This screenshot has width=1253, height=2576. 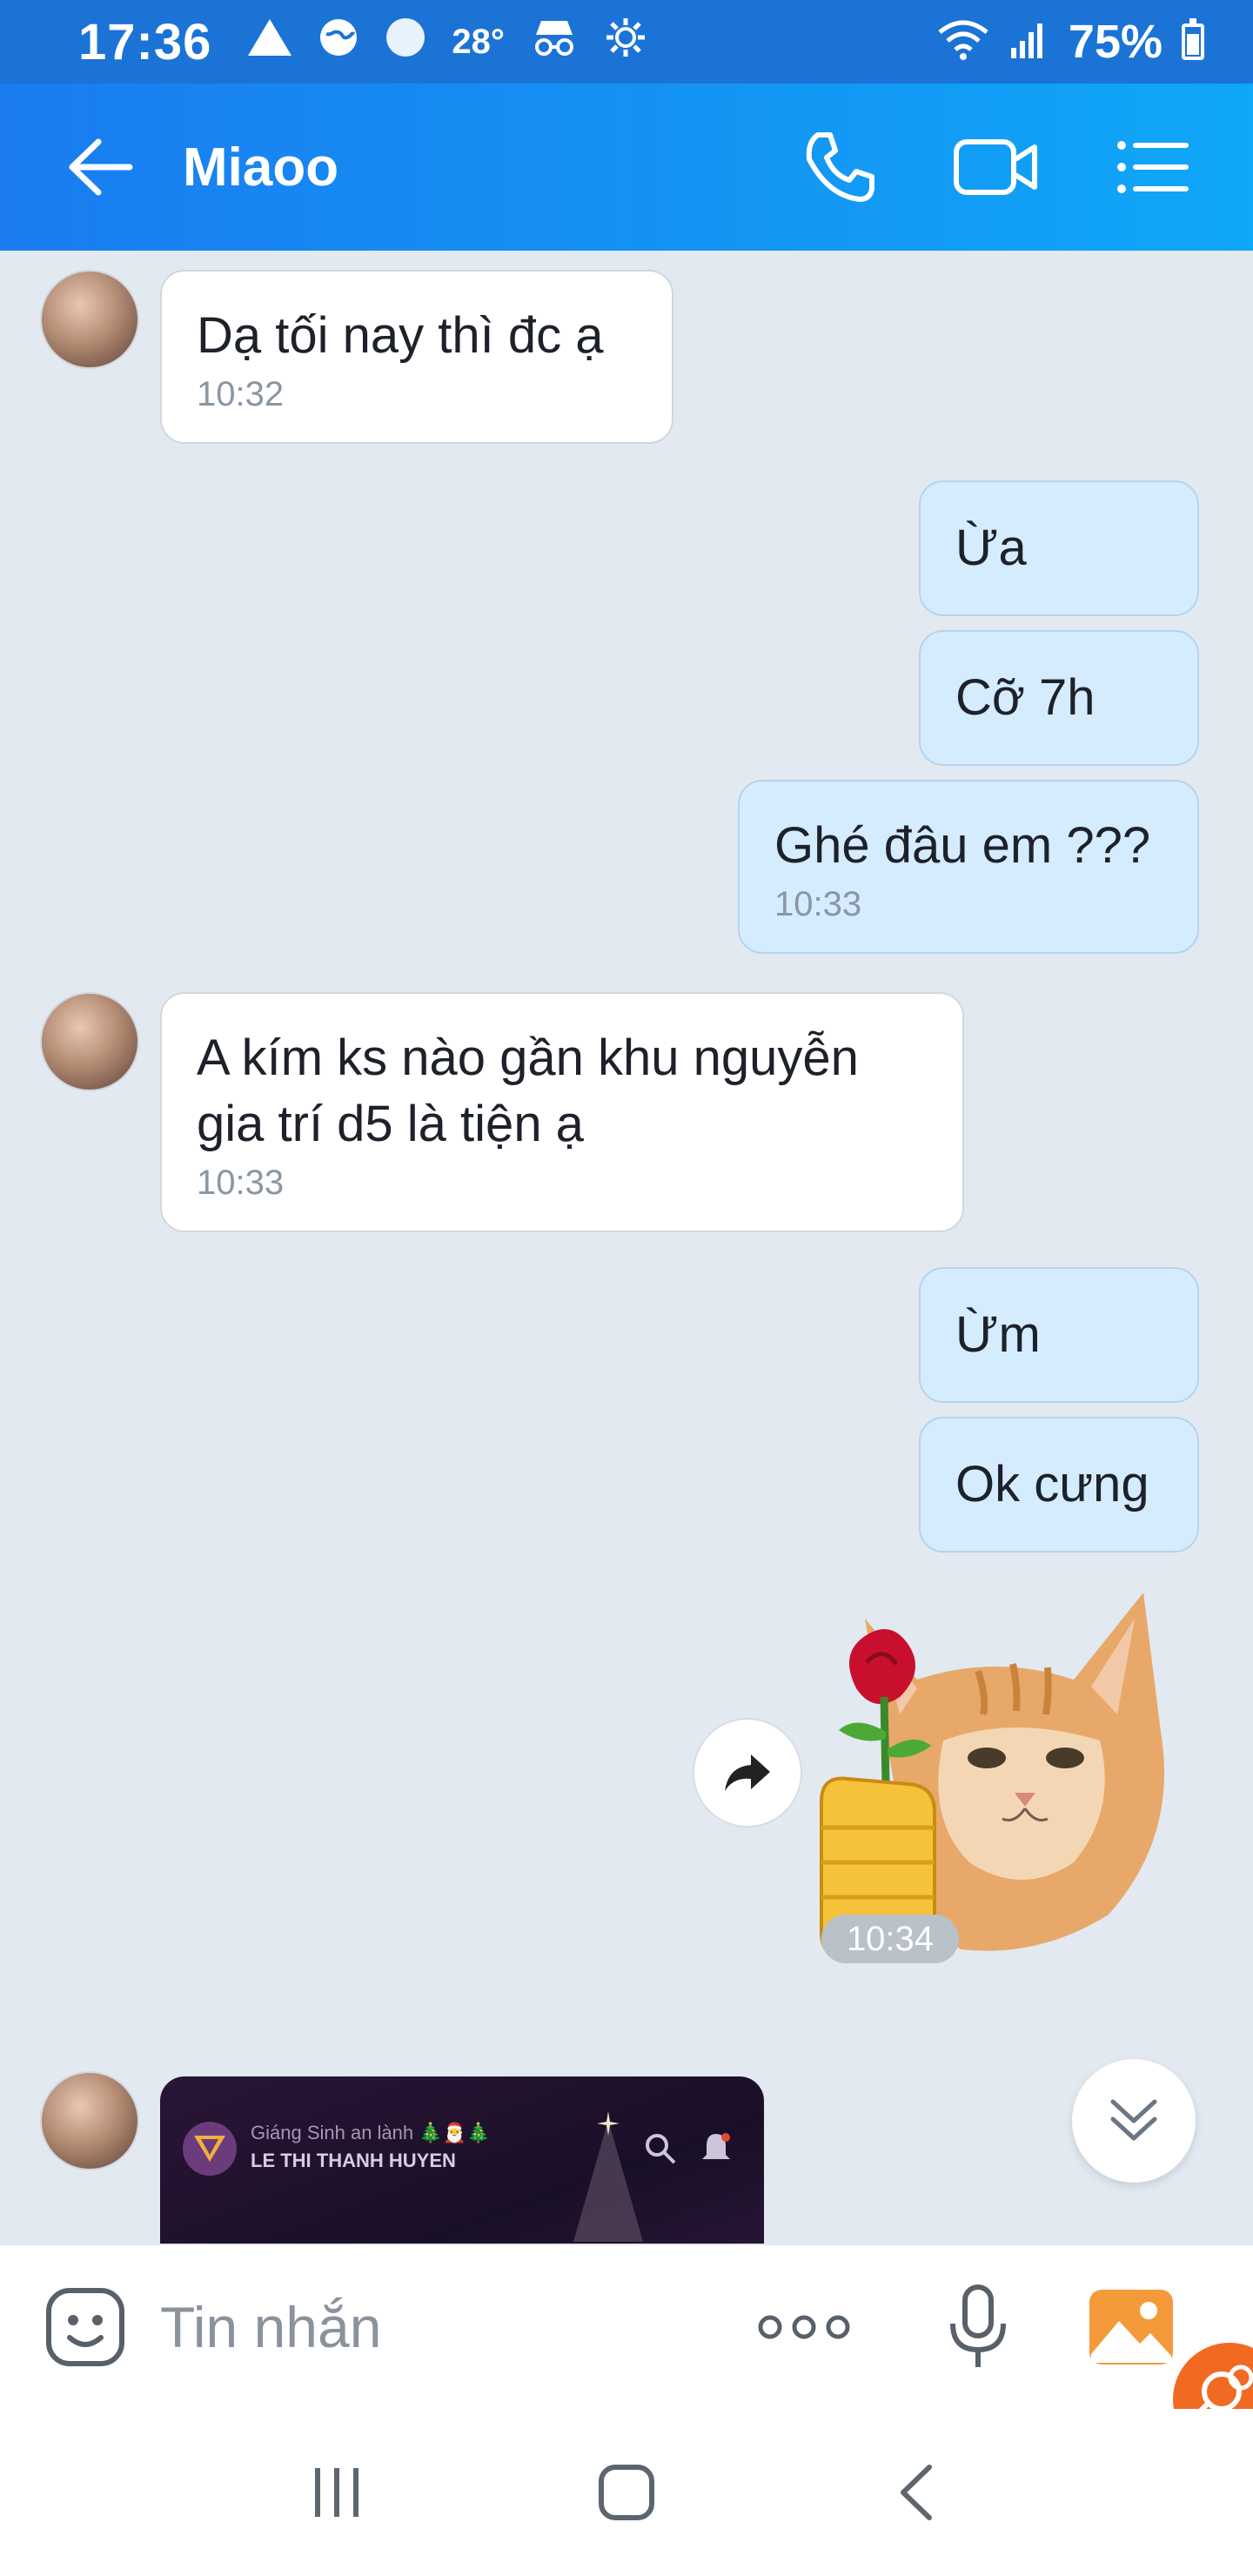 I want to click on message-time: 10:32, so click(x=241, y=394).